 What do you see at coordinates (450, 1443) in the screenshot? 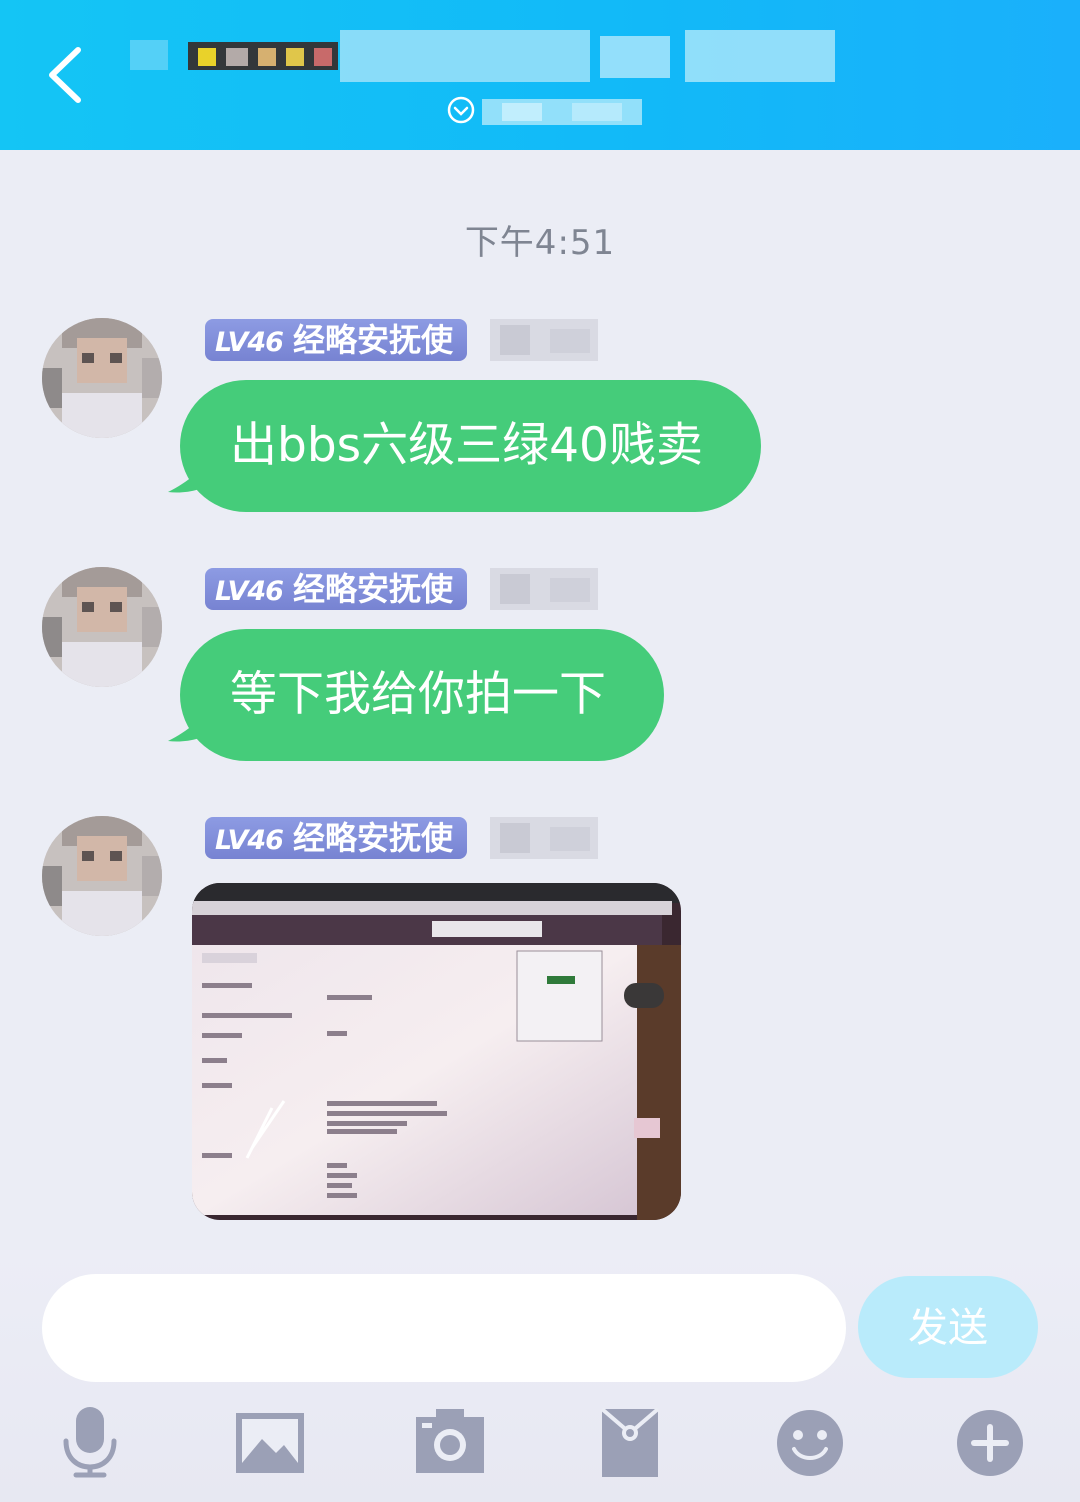
I see `camera-icon` at bounding box center [450, 1443].